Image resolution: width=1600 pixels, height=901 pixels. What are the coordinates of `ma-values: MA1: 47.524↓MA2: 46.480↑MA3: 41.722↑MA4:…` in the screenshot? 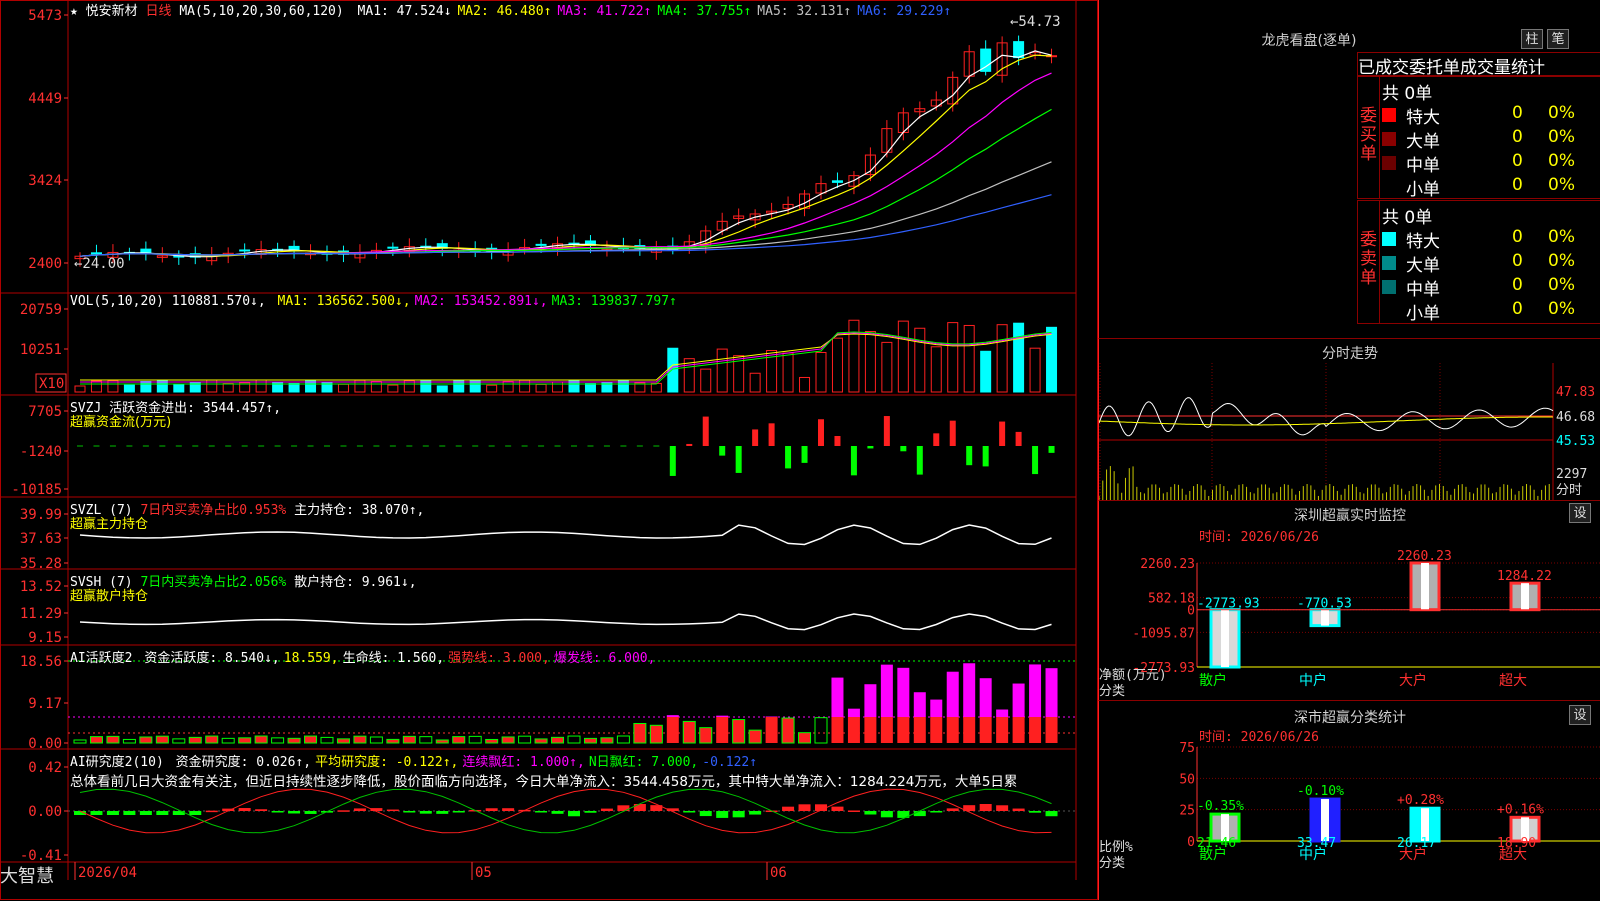 It's located at (652, 11).